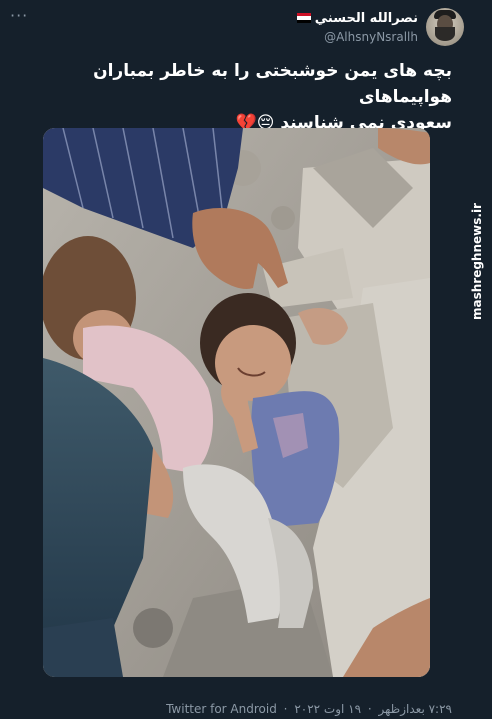  I want to click on tweet-source: Twitter for Android, so click(221, 709).